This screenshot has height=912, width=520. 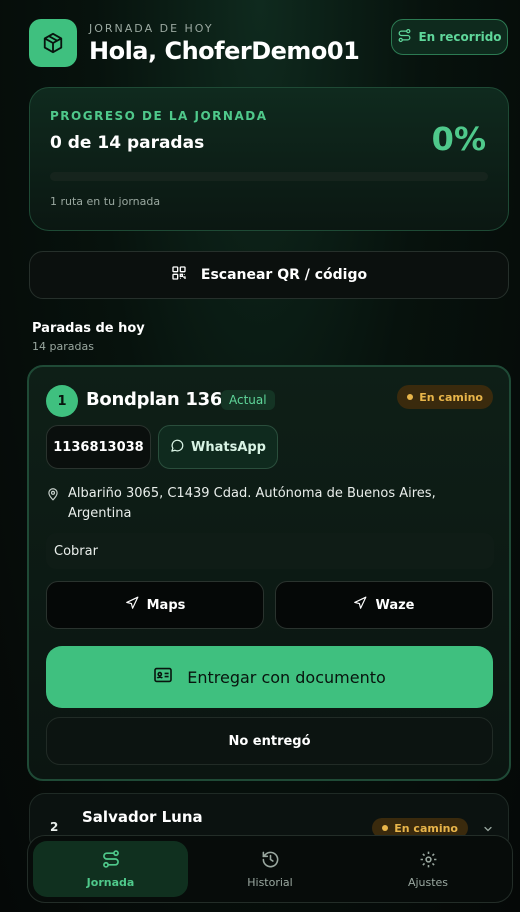 I want to click on status-button: En recorrido, so click(x=449, y=37).